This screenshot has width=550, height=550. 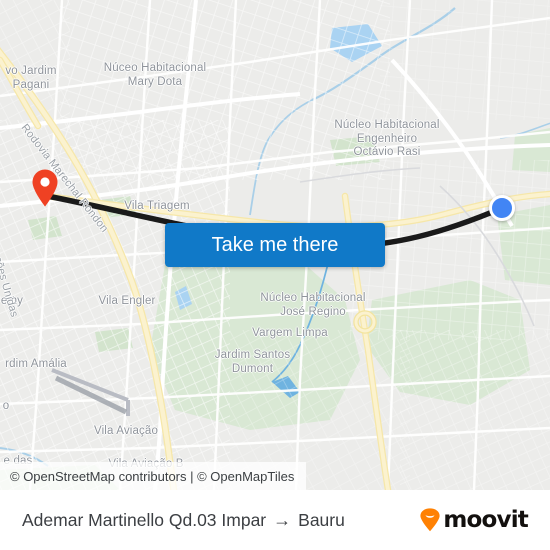 I want to click on take-me-there-button: Take me there, so click(x=275, y=245).